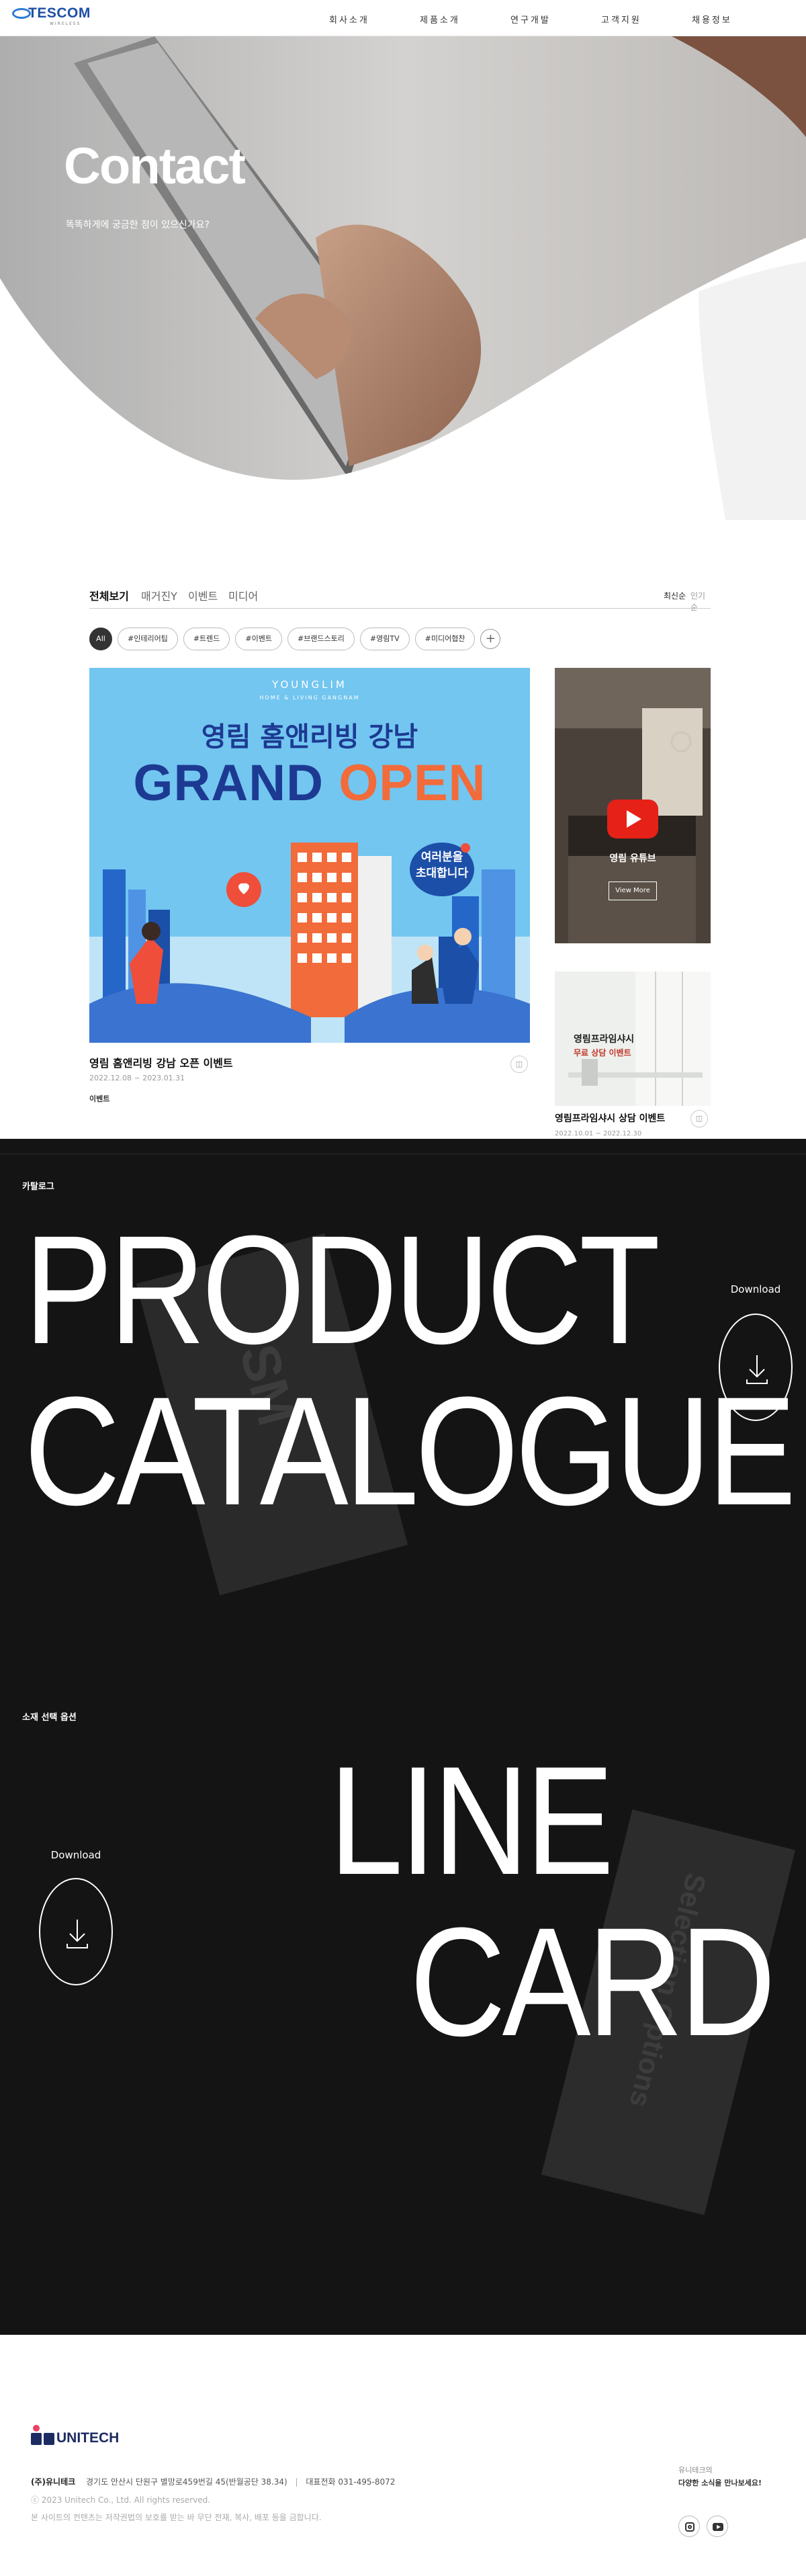 The height and width of the screenshot is (2576, 806). I want to click on main-menu: 회사소개 제품소개 연구개발 고객지원 채용정보, so click(555, 19).